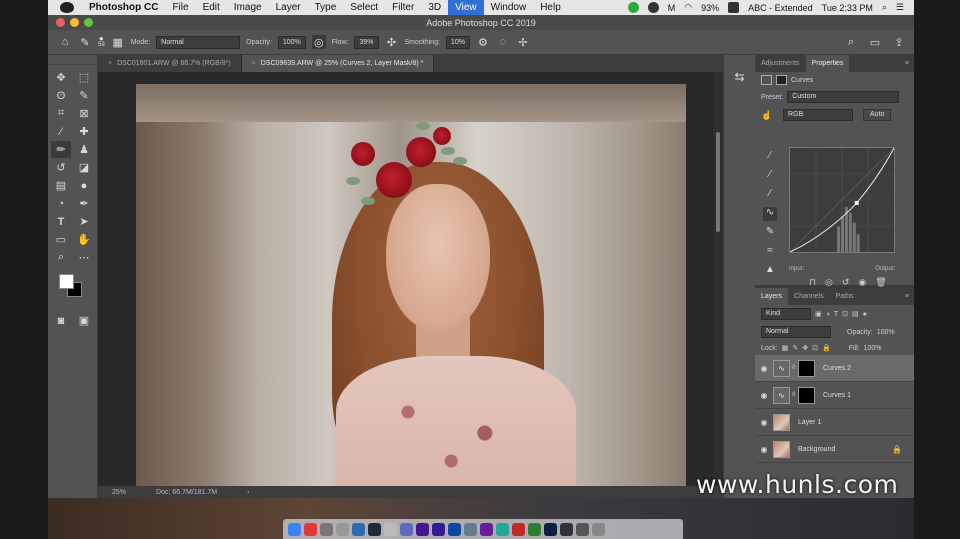 The width and height of the screenshot is (960, 539). What do you see at coordinates (118, 42) in the screenshot?
I see `brush-settings-icon: ▦` at bounding box center [118, 42].